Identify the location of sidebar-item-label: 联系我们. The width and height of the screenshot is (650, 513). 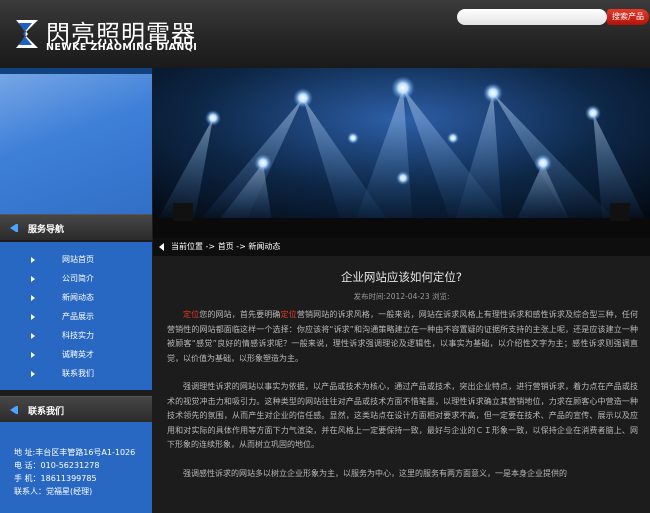
(78, 373).